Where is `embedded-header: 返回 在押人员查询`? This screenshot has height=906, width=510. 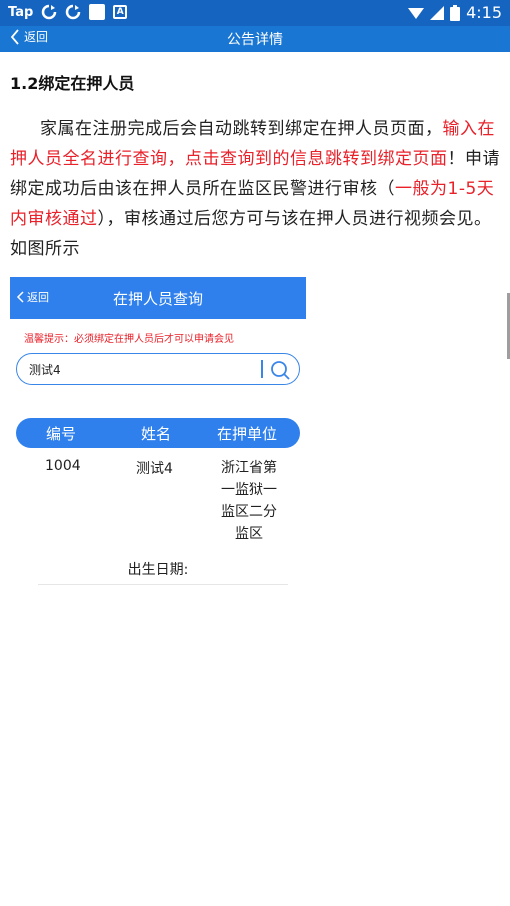
embedded-header: 返回 在押人员查询 is located at coordinates (158, 298).